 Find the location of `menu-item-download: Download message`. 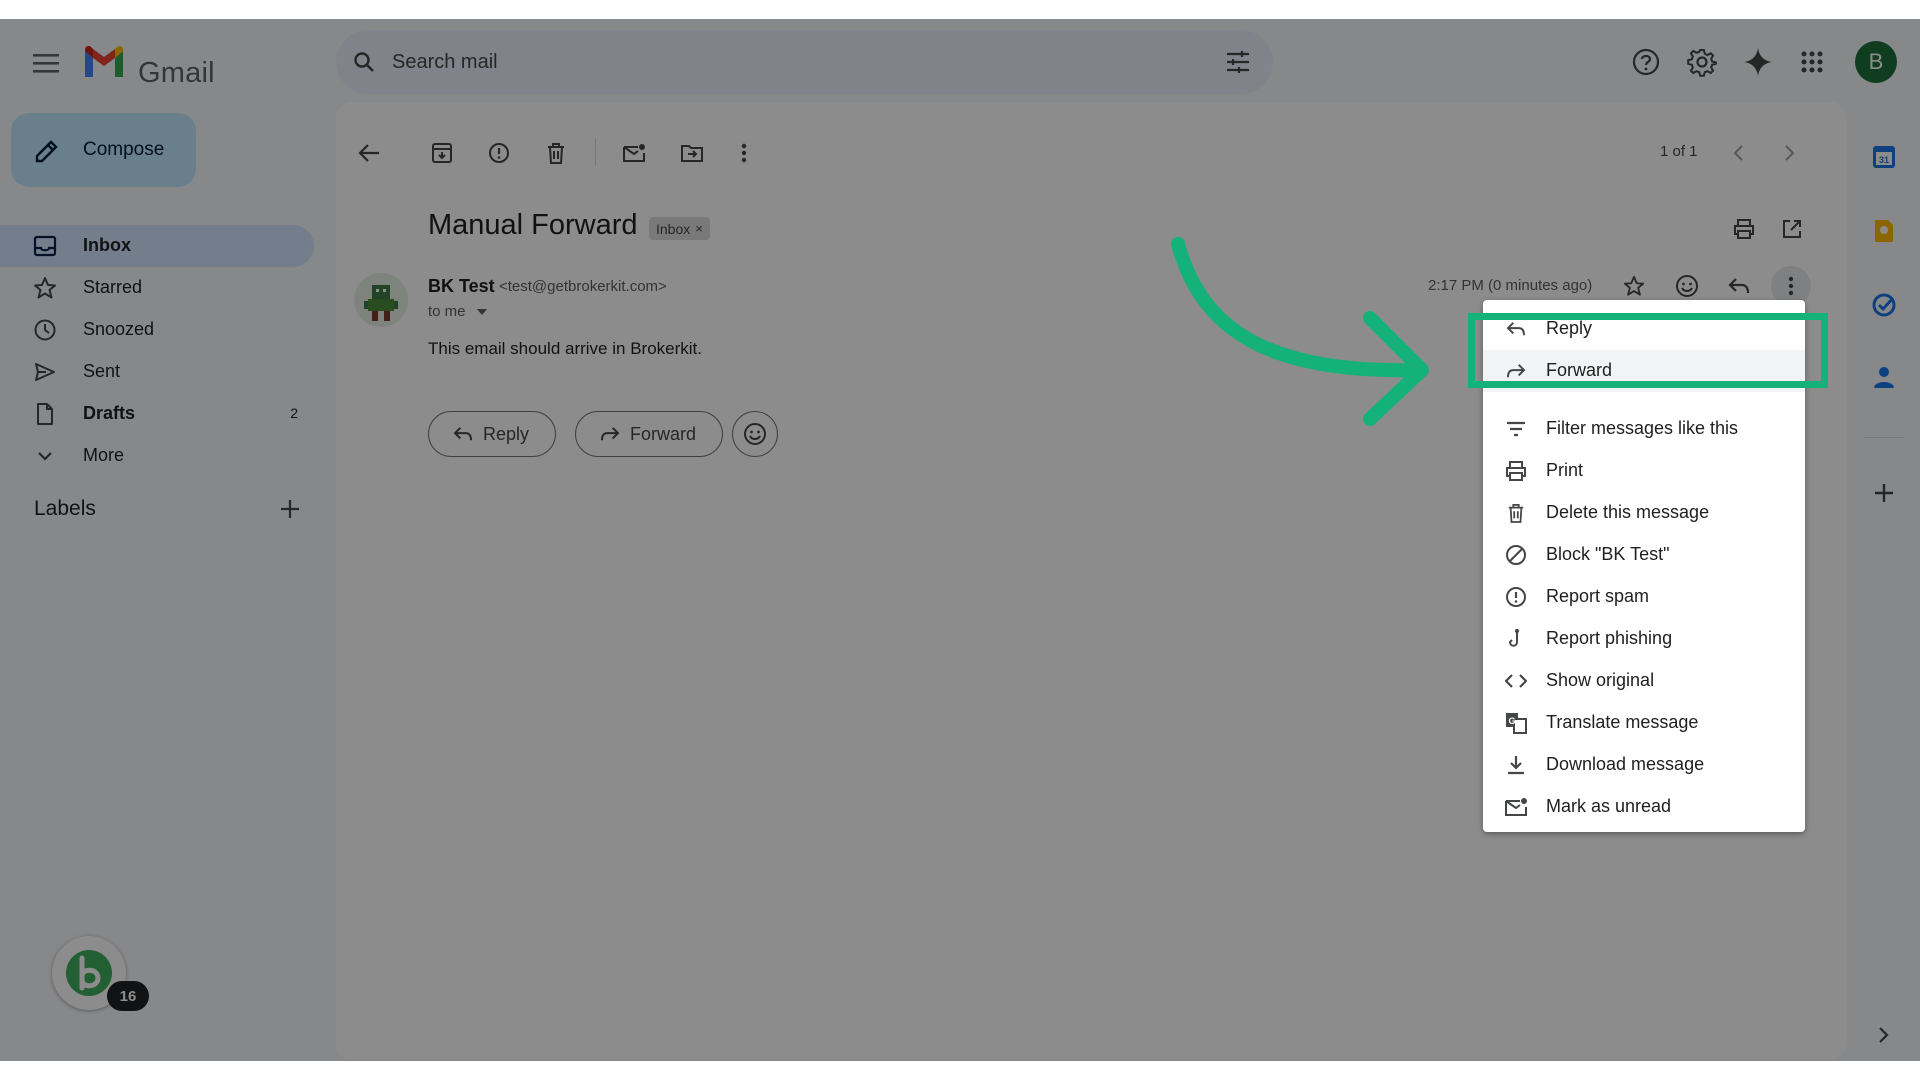

menu-item-download: Download message is located at coordinates (1644, 765).